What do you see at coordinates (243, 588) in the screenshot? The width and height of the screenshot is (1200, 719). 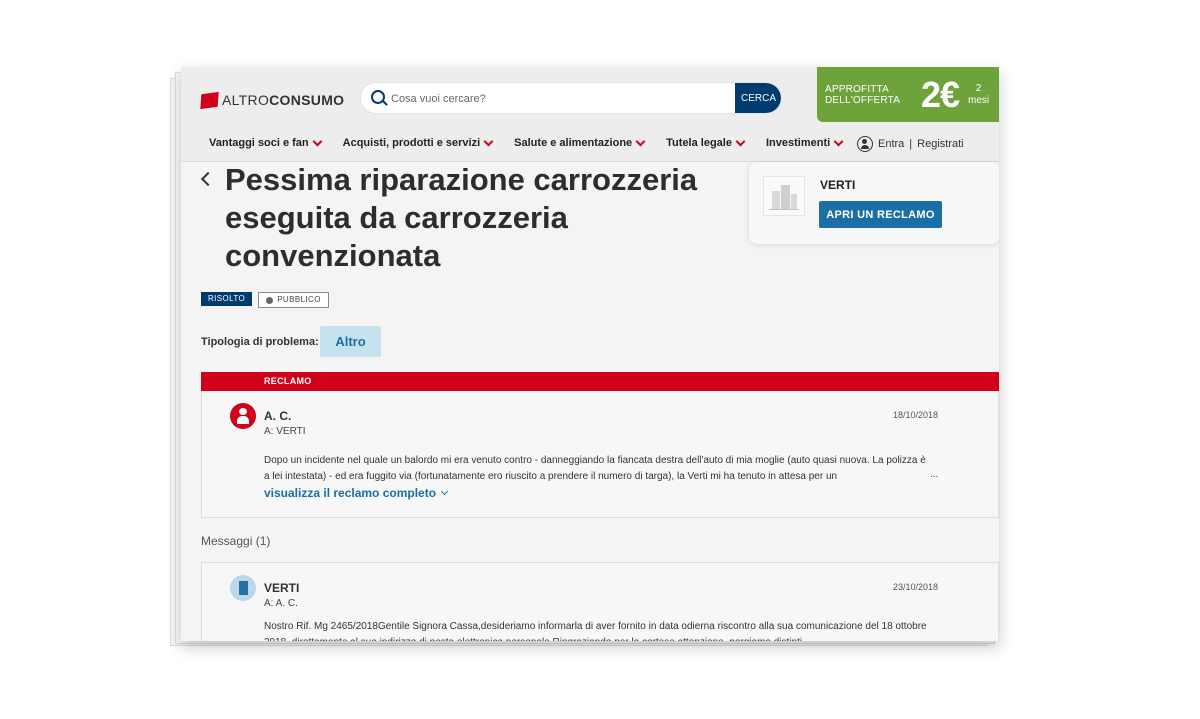 I see `company-building-icon` at bounding box center [243, 588].